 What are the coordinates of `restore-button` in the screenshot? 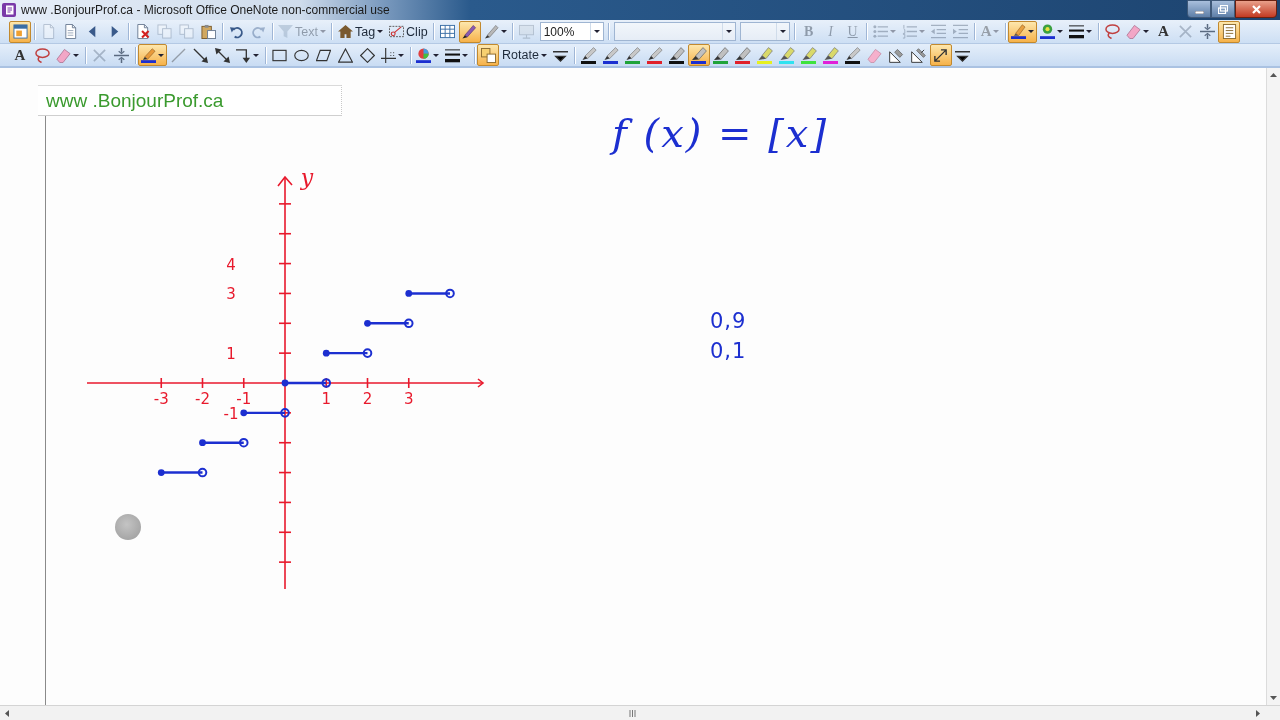 It's located at (1223, 9).